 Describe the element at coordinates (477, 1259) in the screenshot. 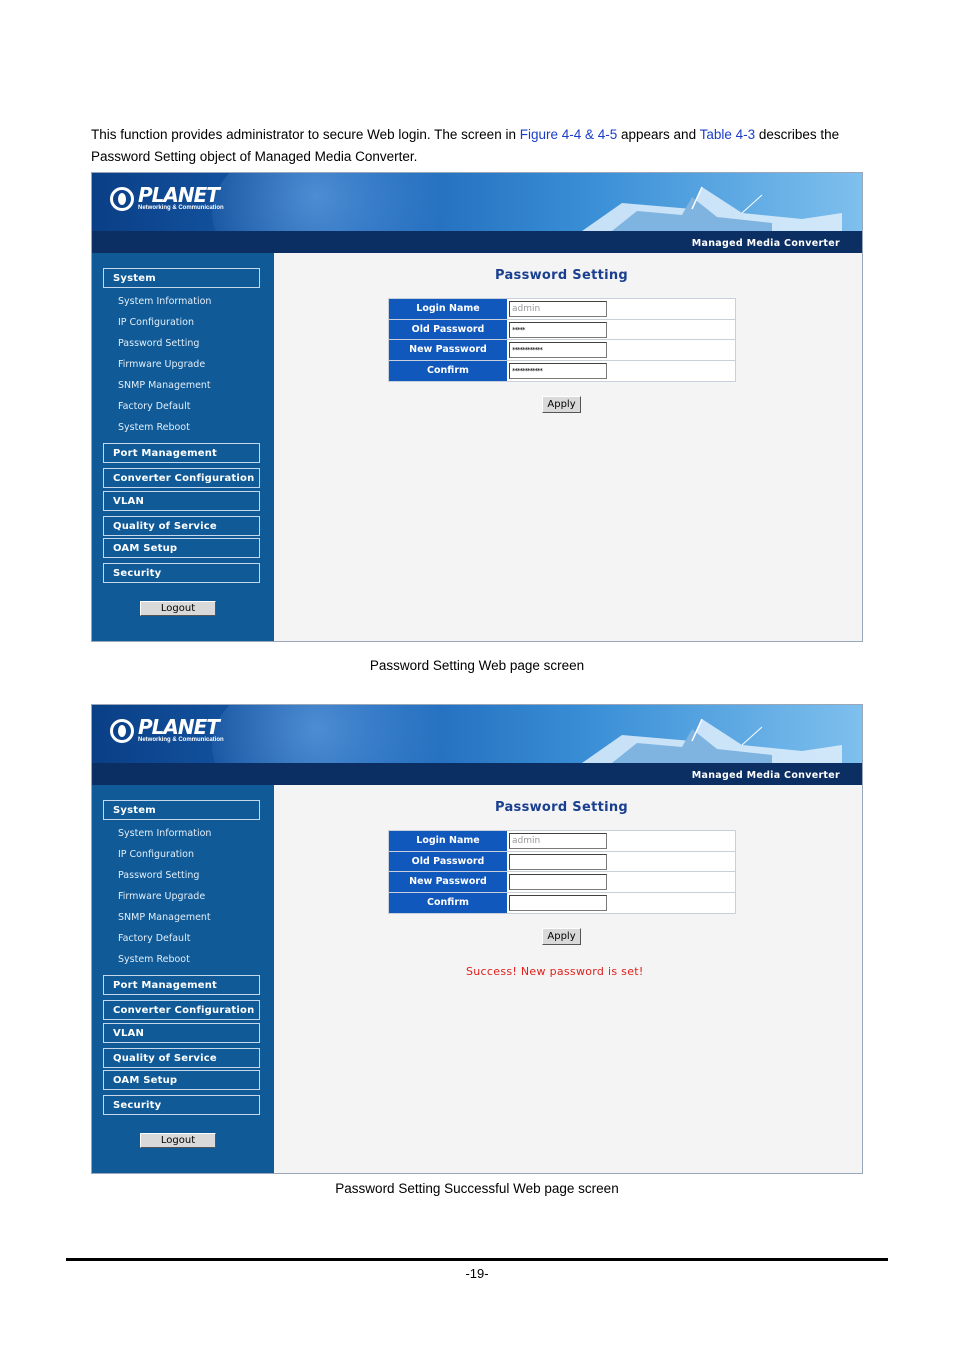

I see `footer-rule` at that location.